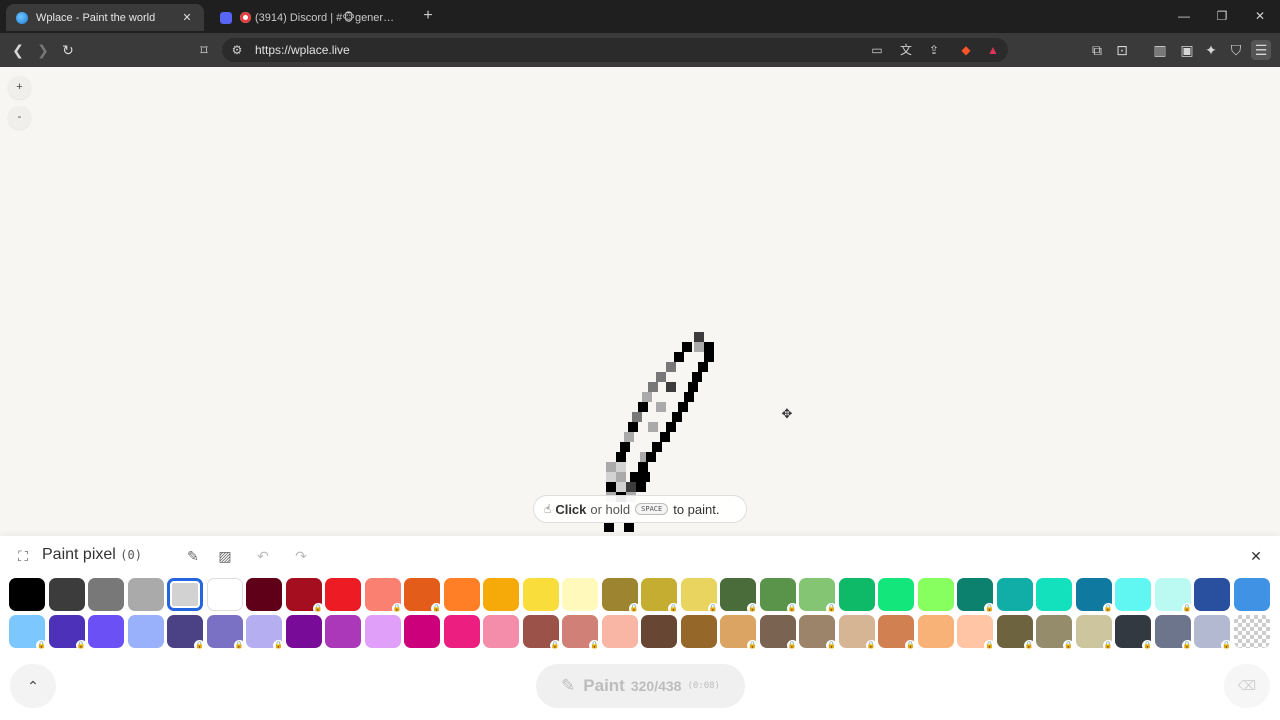 This screenshot has width=1280, height=720. Describe the element at coordinates (1097, 50) in the screenshot. I see `puzzle-icon: ⧉` at that location.